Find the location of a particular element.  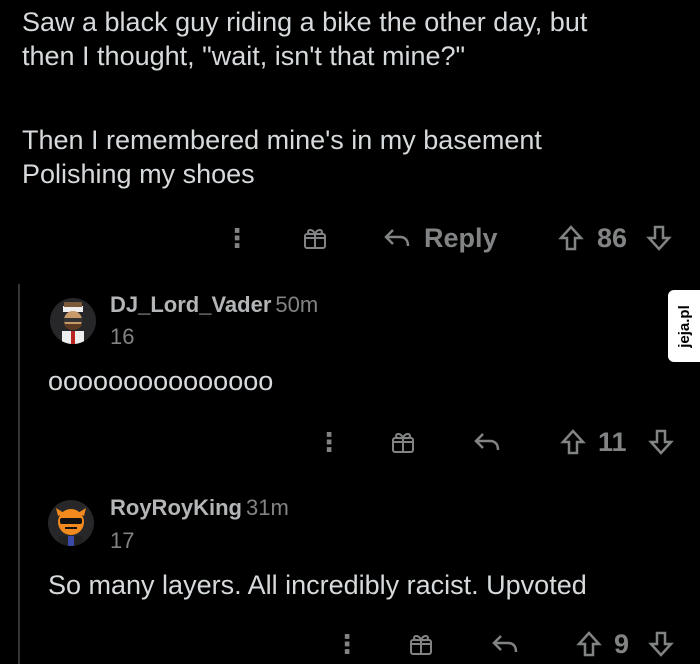

post-text-line: Polishing my shoes is located at coordinates (138, 174).